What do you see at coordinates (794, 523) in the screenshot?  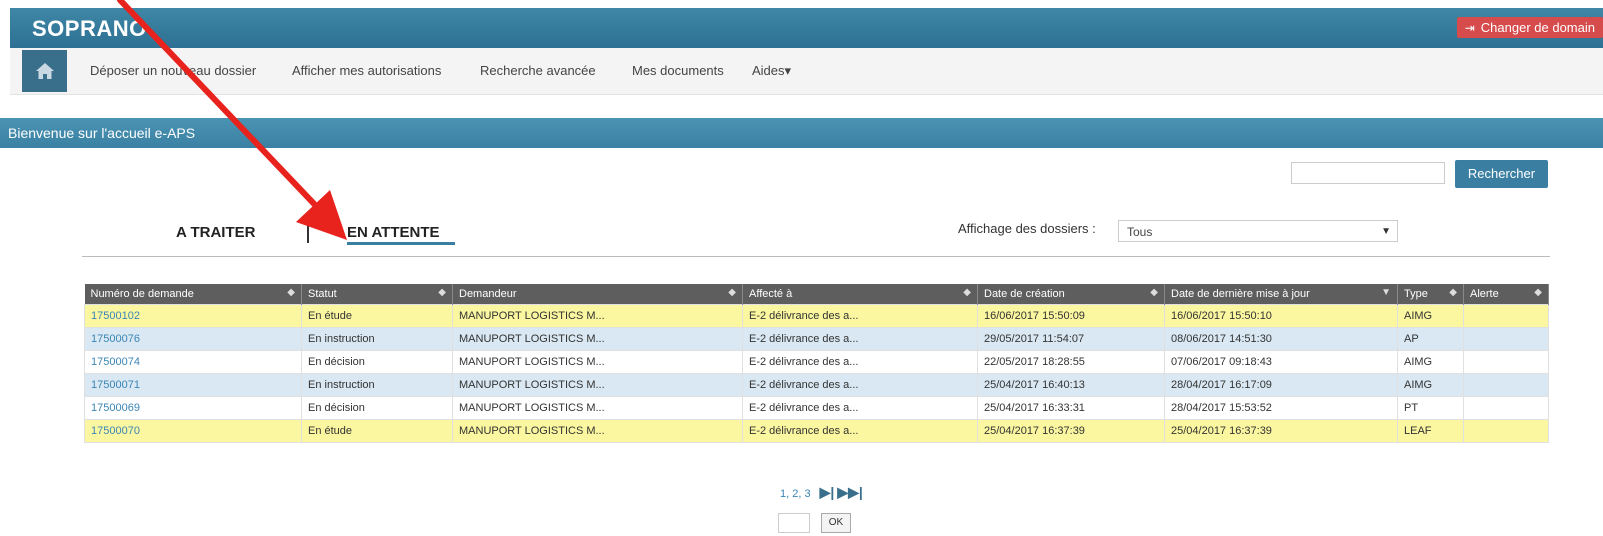 I see `page-number-input` at bounding box center [794, 523].